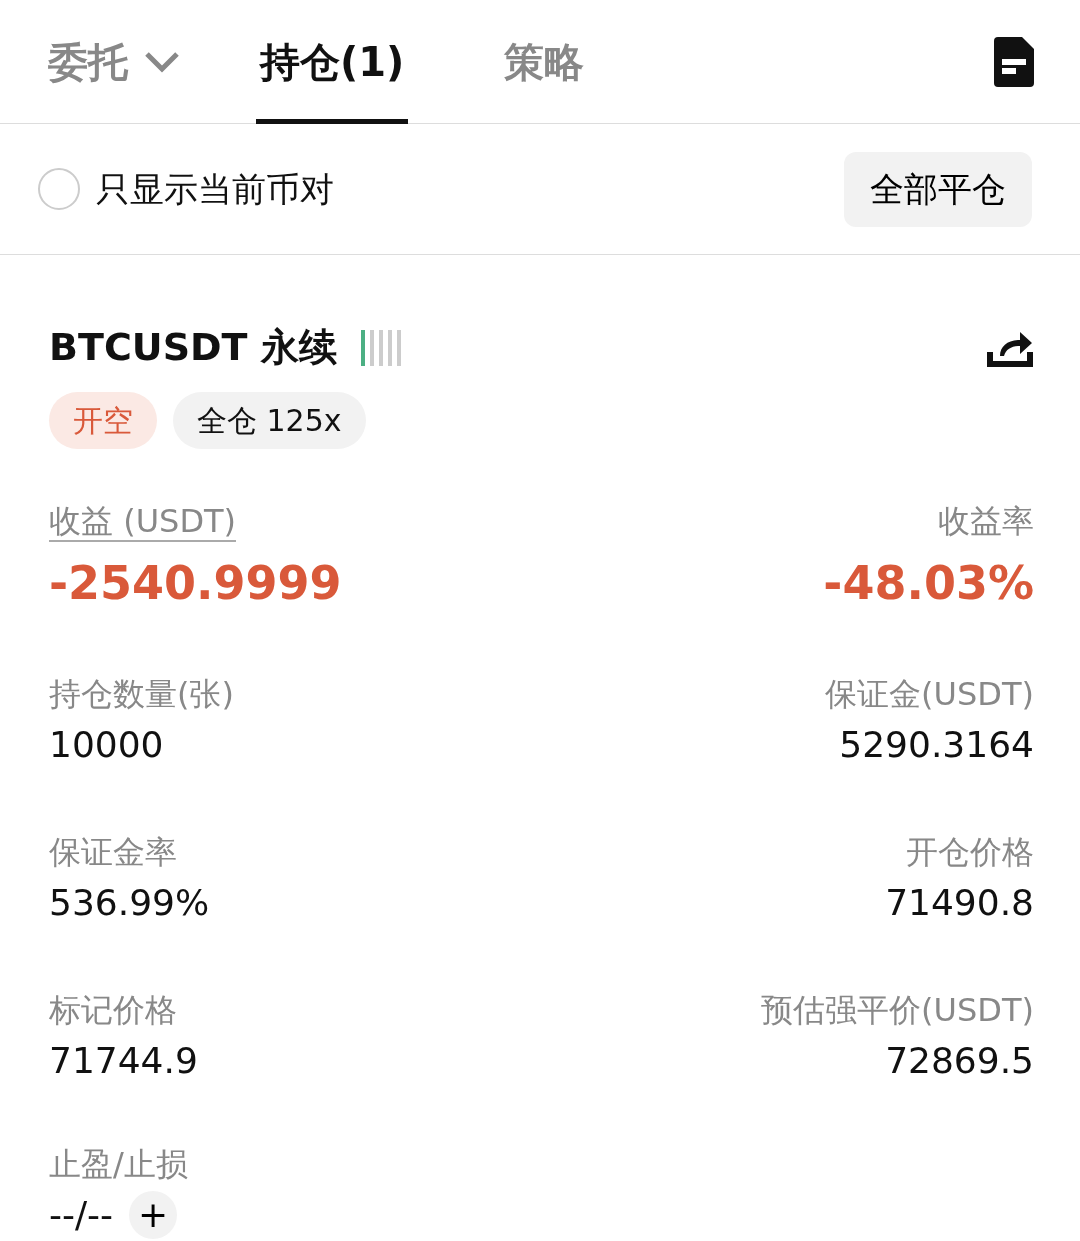 The height and width of the screenshot is (1241, 1080). I want to click on field-value: 5290.3164, so click(936, 745).